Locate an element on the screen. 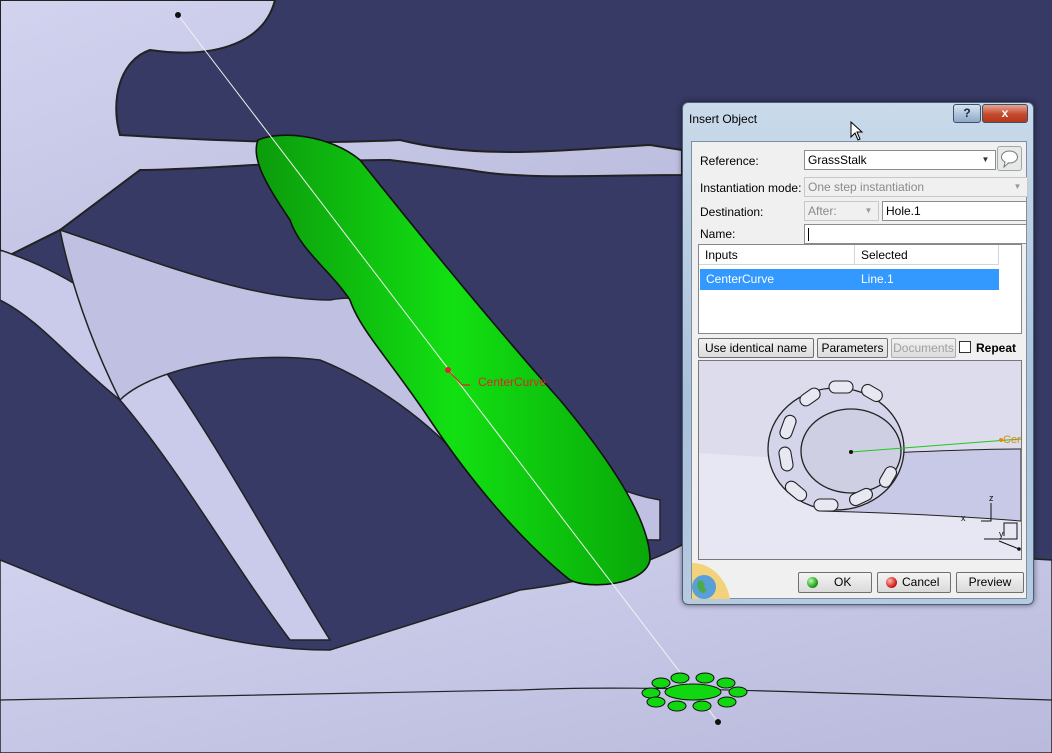 The width and height of the screenshot is (1052, 753). column-header-selected: Selected is located at coordinates (927, 255).